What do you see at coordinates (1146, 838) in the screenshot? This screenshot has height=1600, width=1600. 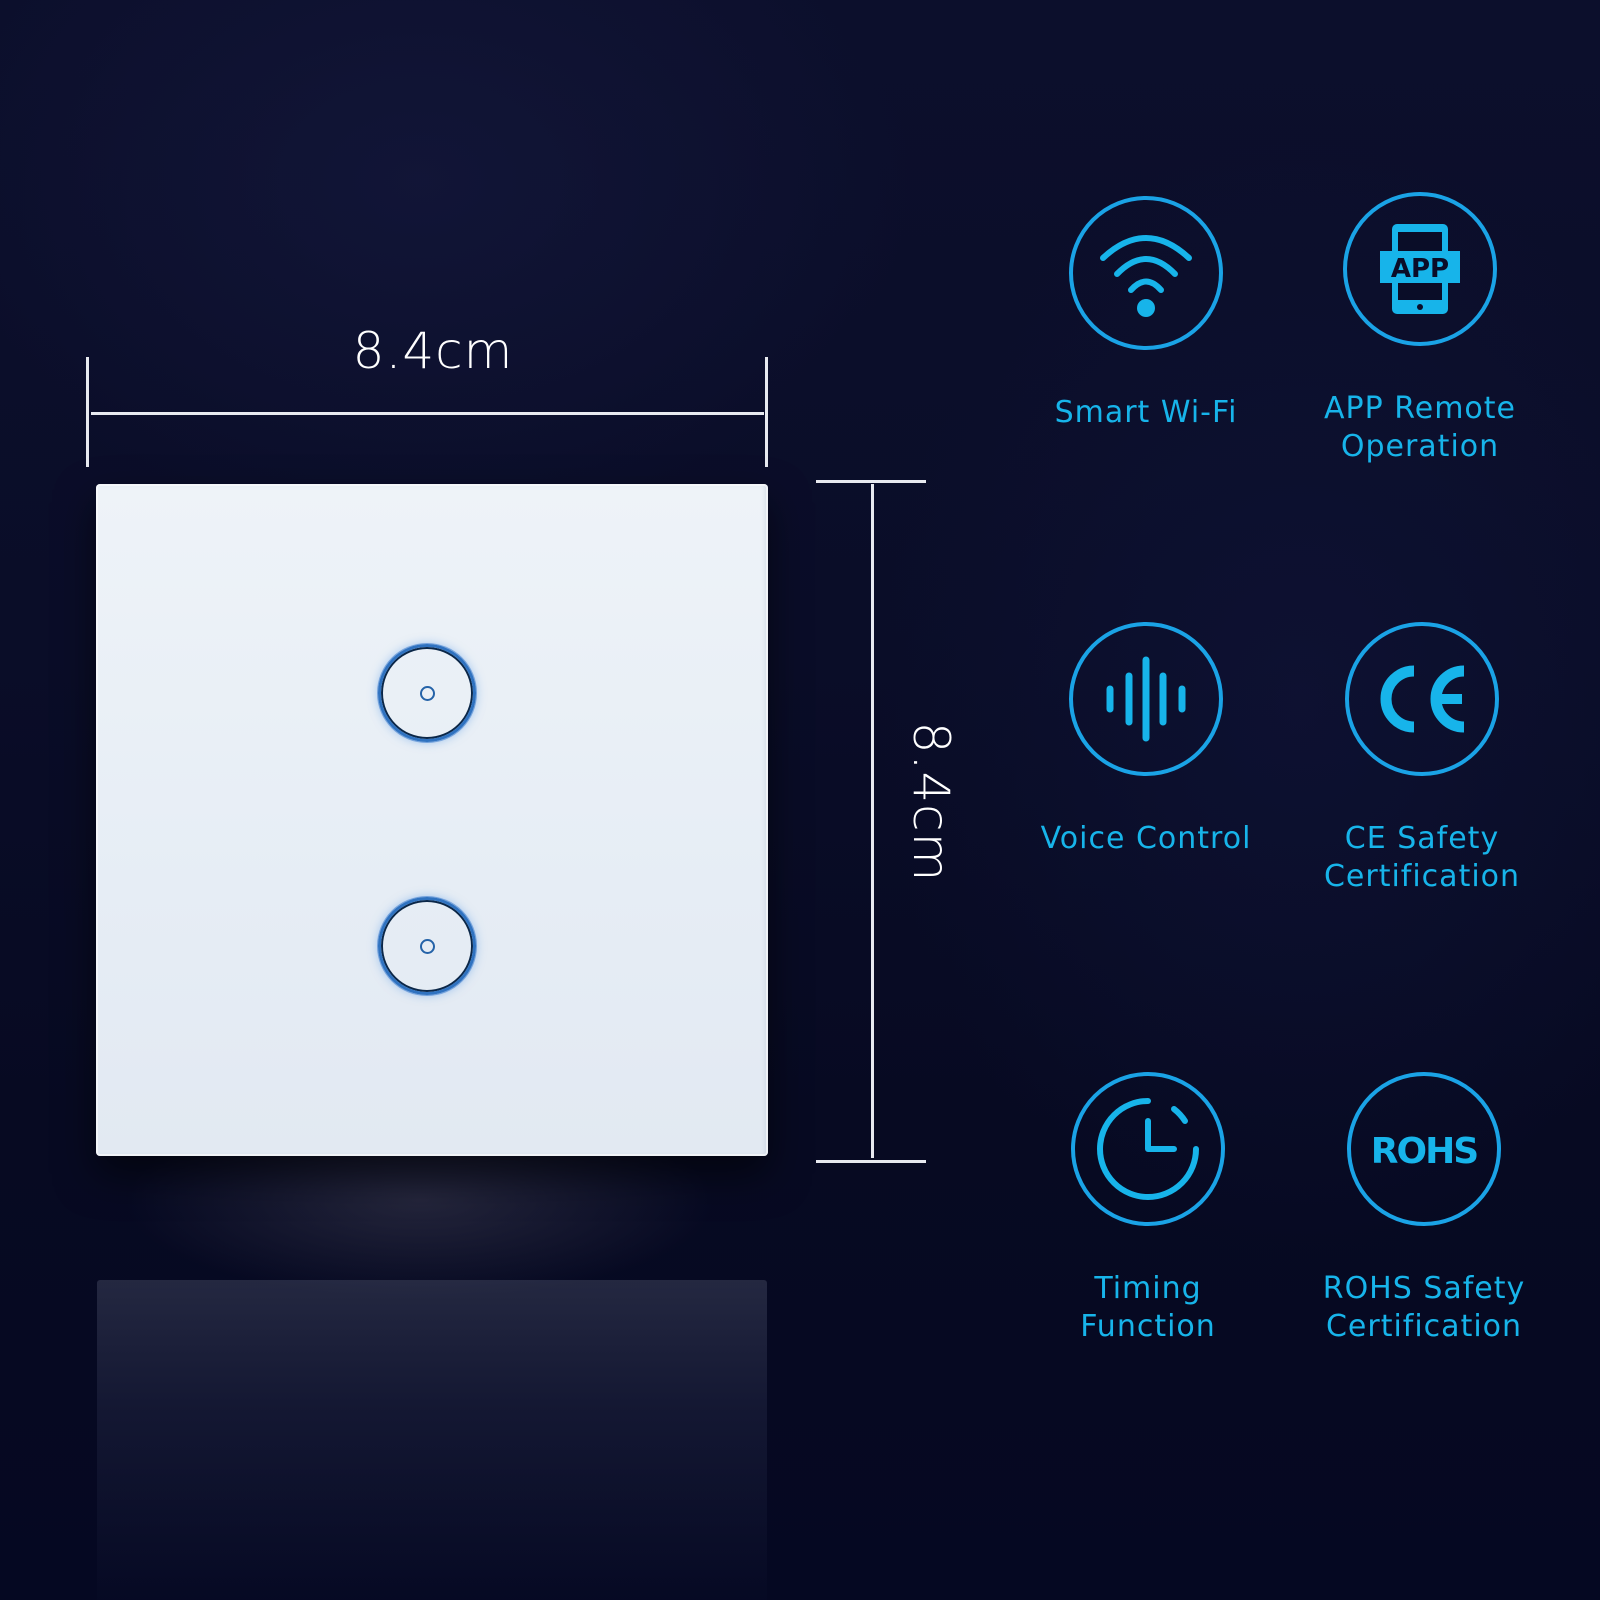 I see `feature-label: Voice Control` at bounding box center [1146, 838].